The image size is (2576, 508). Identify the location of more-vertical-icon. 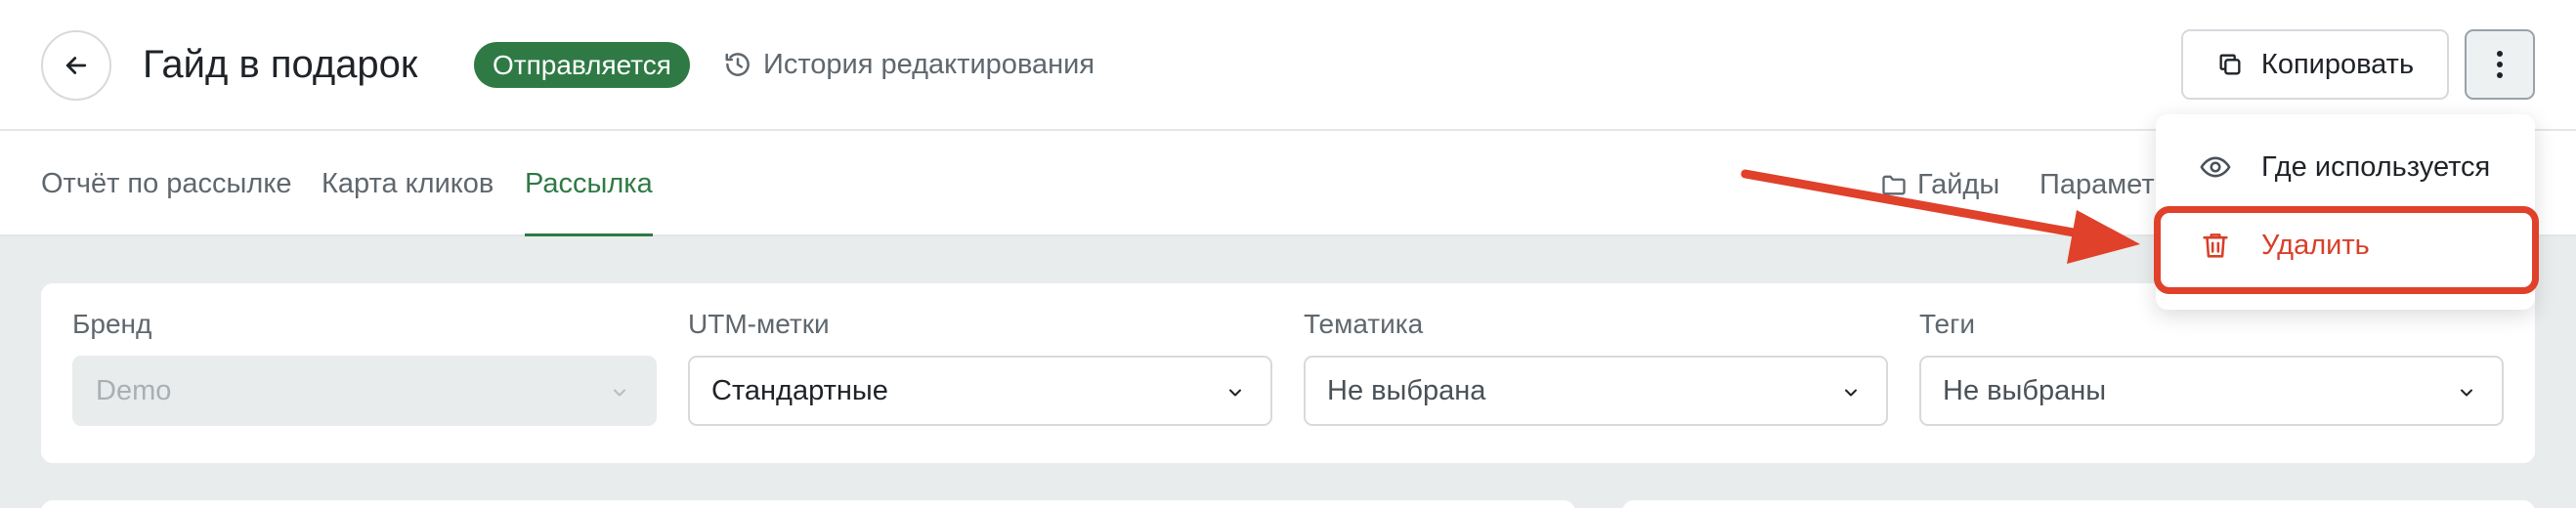
(2500, 64).